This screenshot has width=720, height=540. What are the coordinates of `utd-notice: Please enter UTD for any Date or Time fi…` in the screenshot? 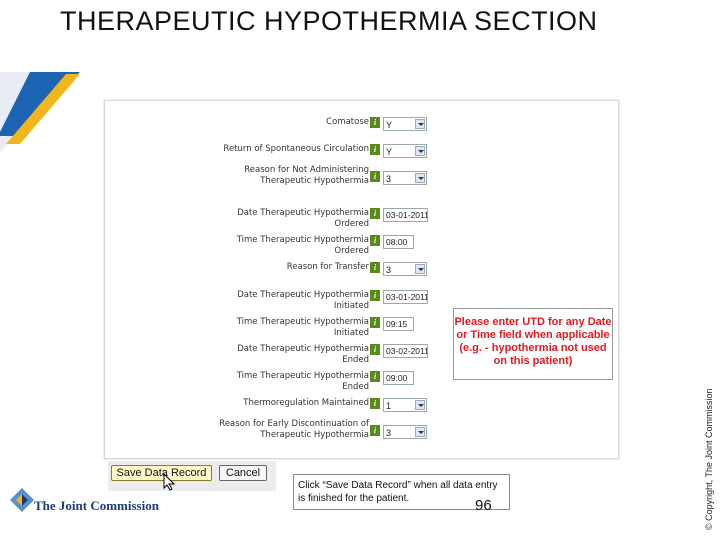 It's located at (533, 344).